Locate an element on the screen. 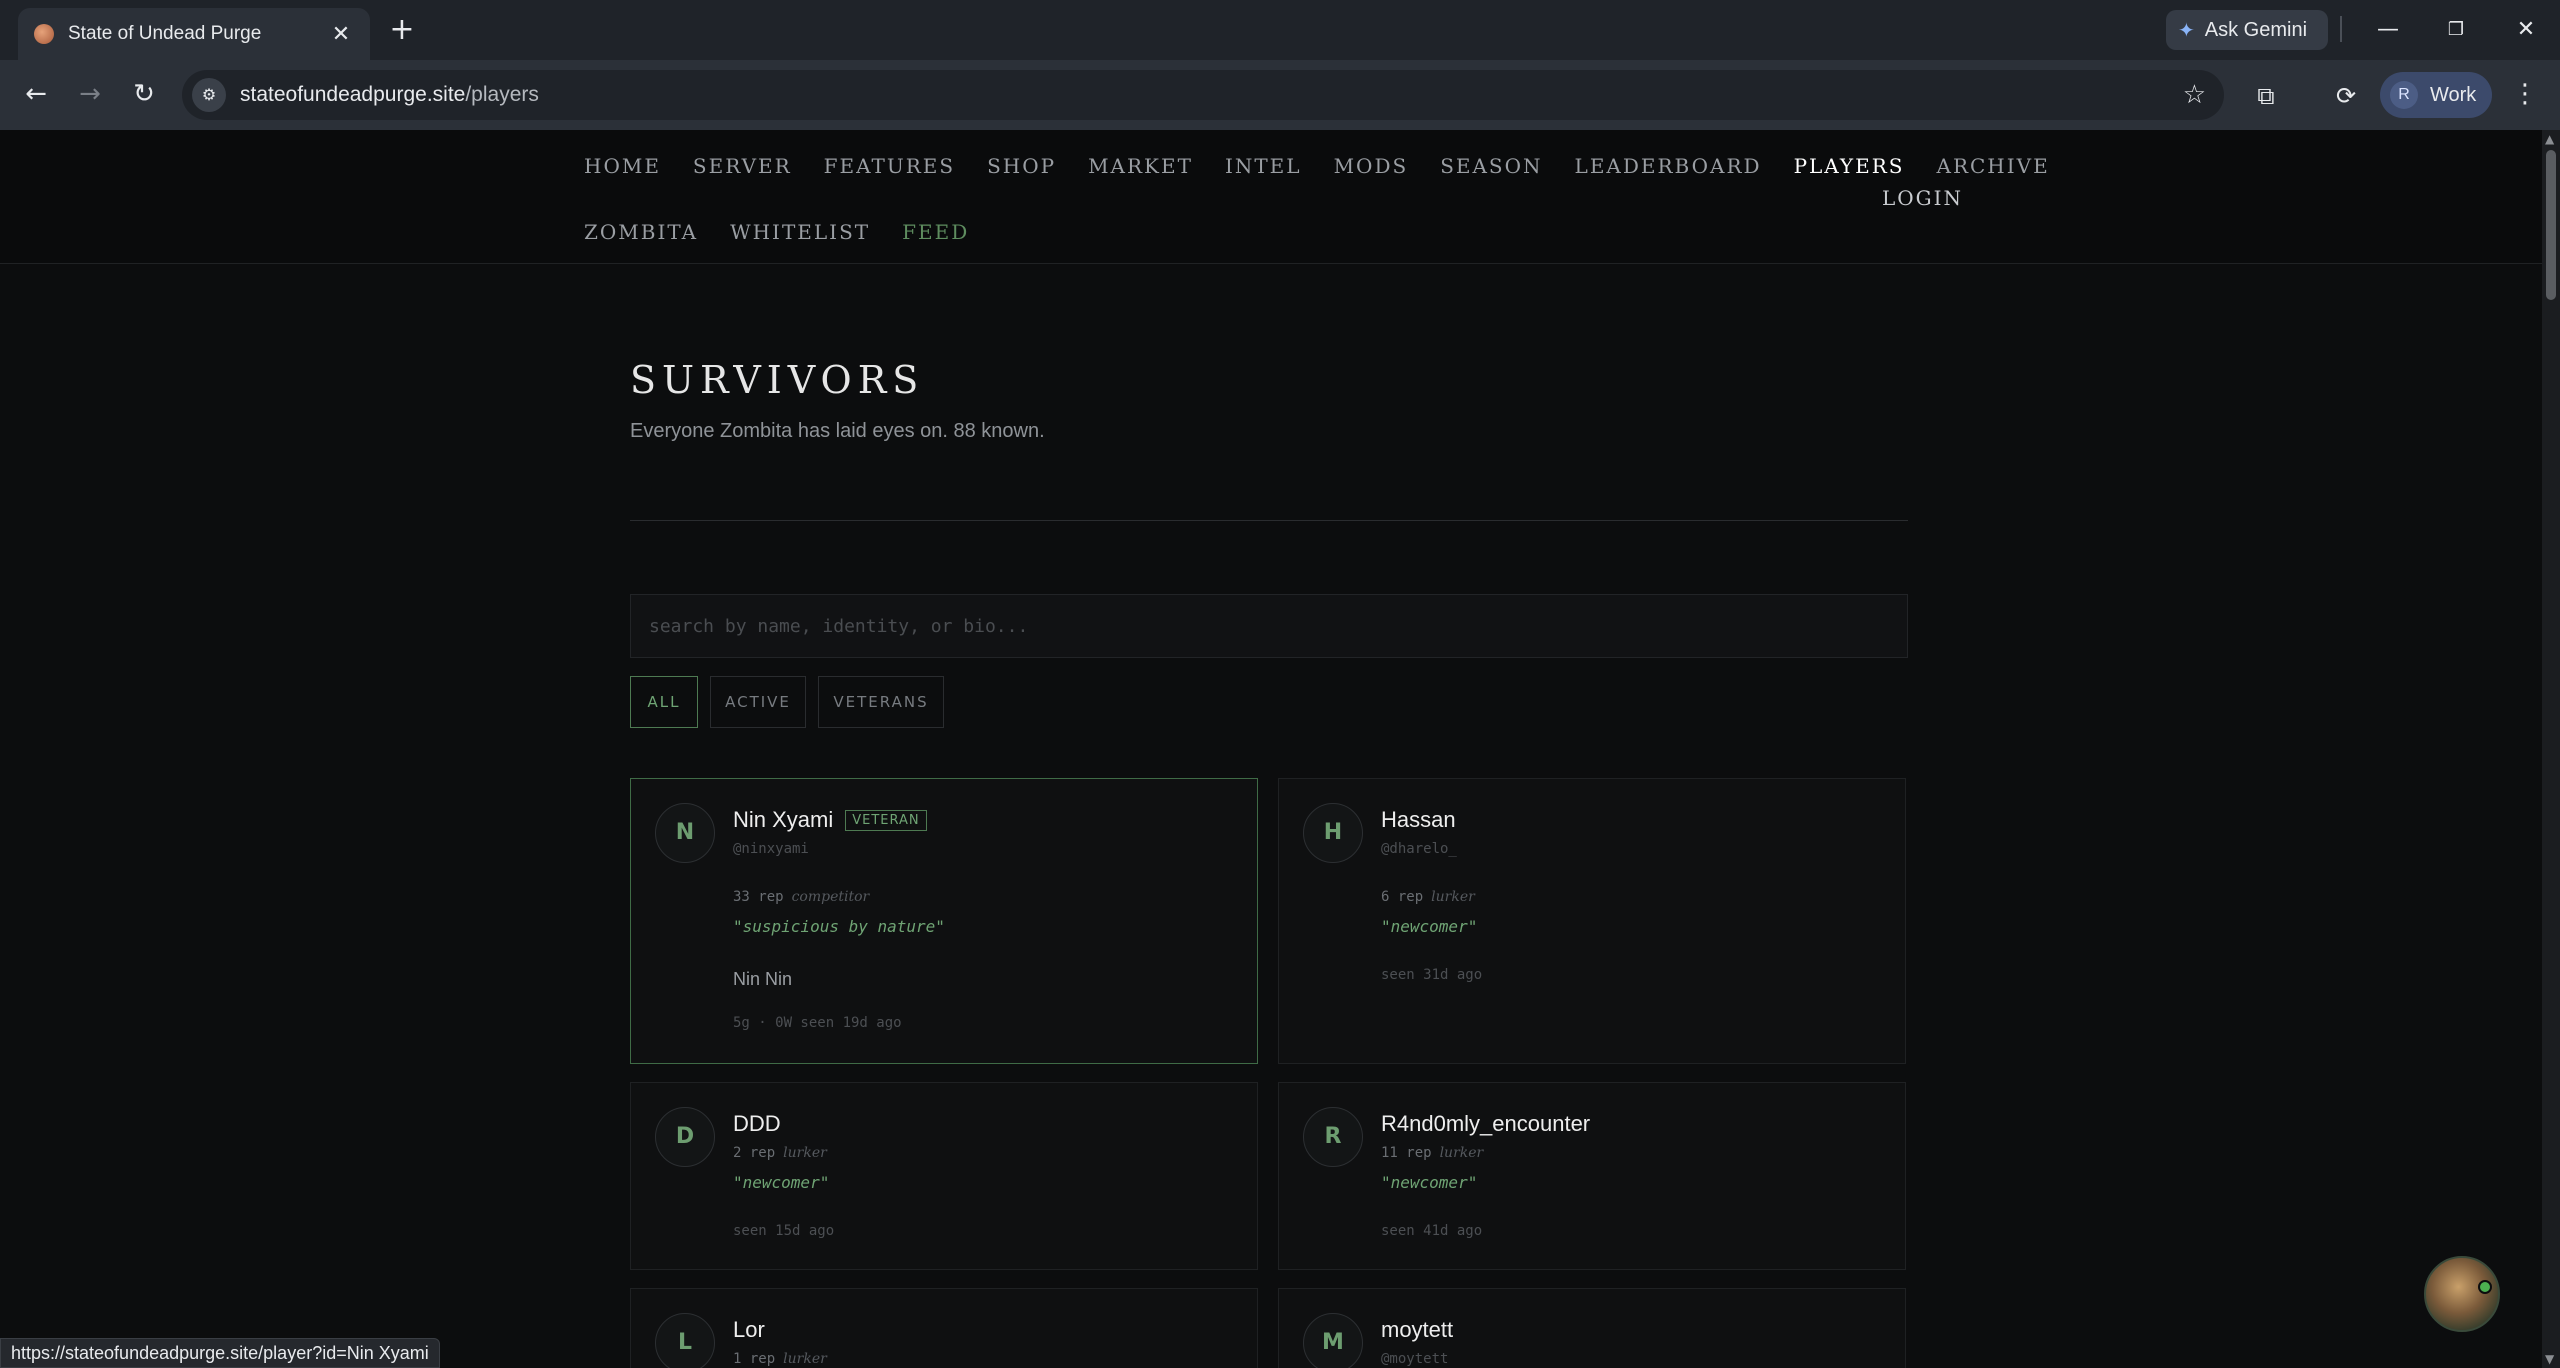  player-meta: 5g · 0W seen 19d ago is located at coordinates (817, 1023).